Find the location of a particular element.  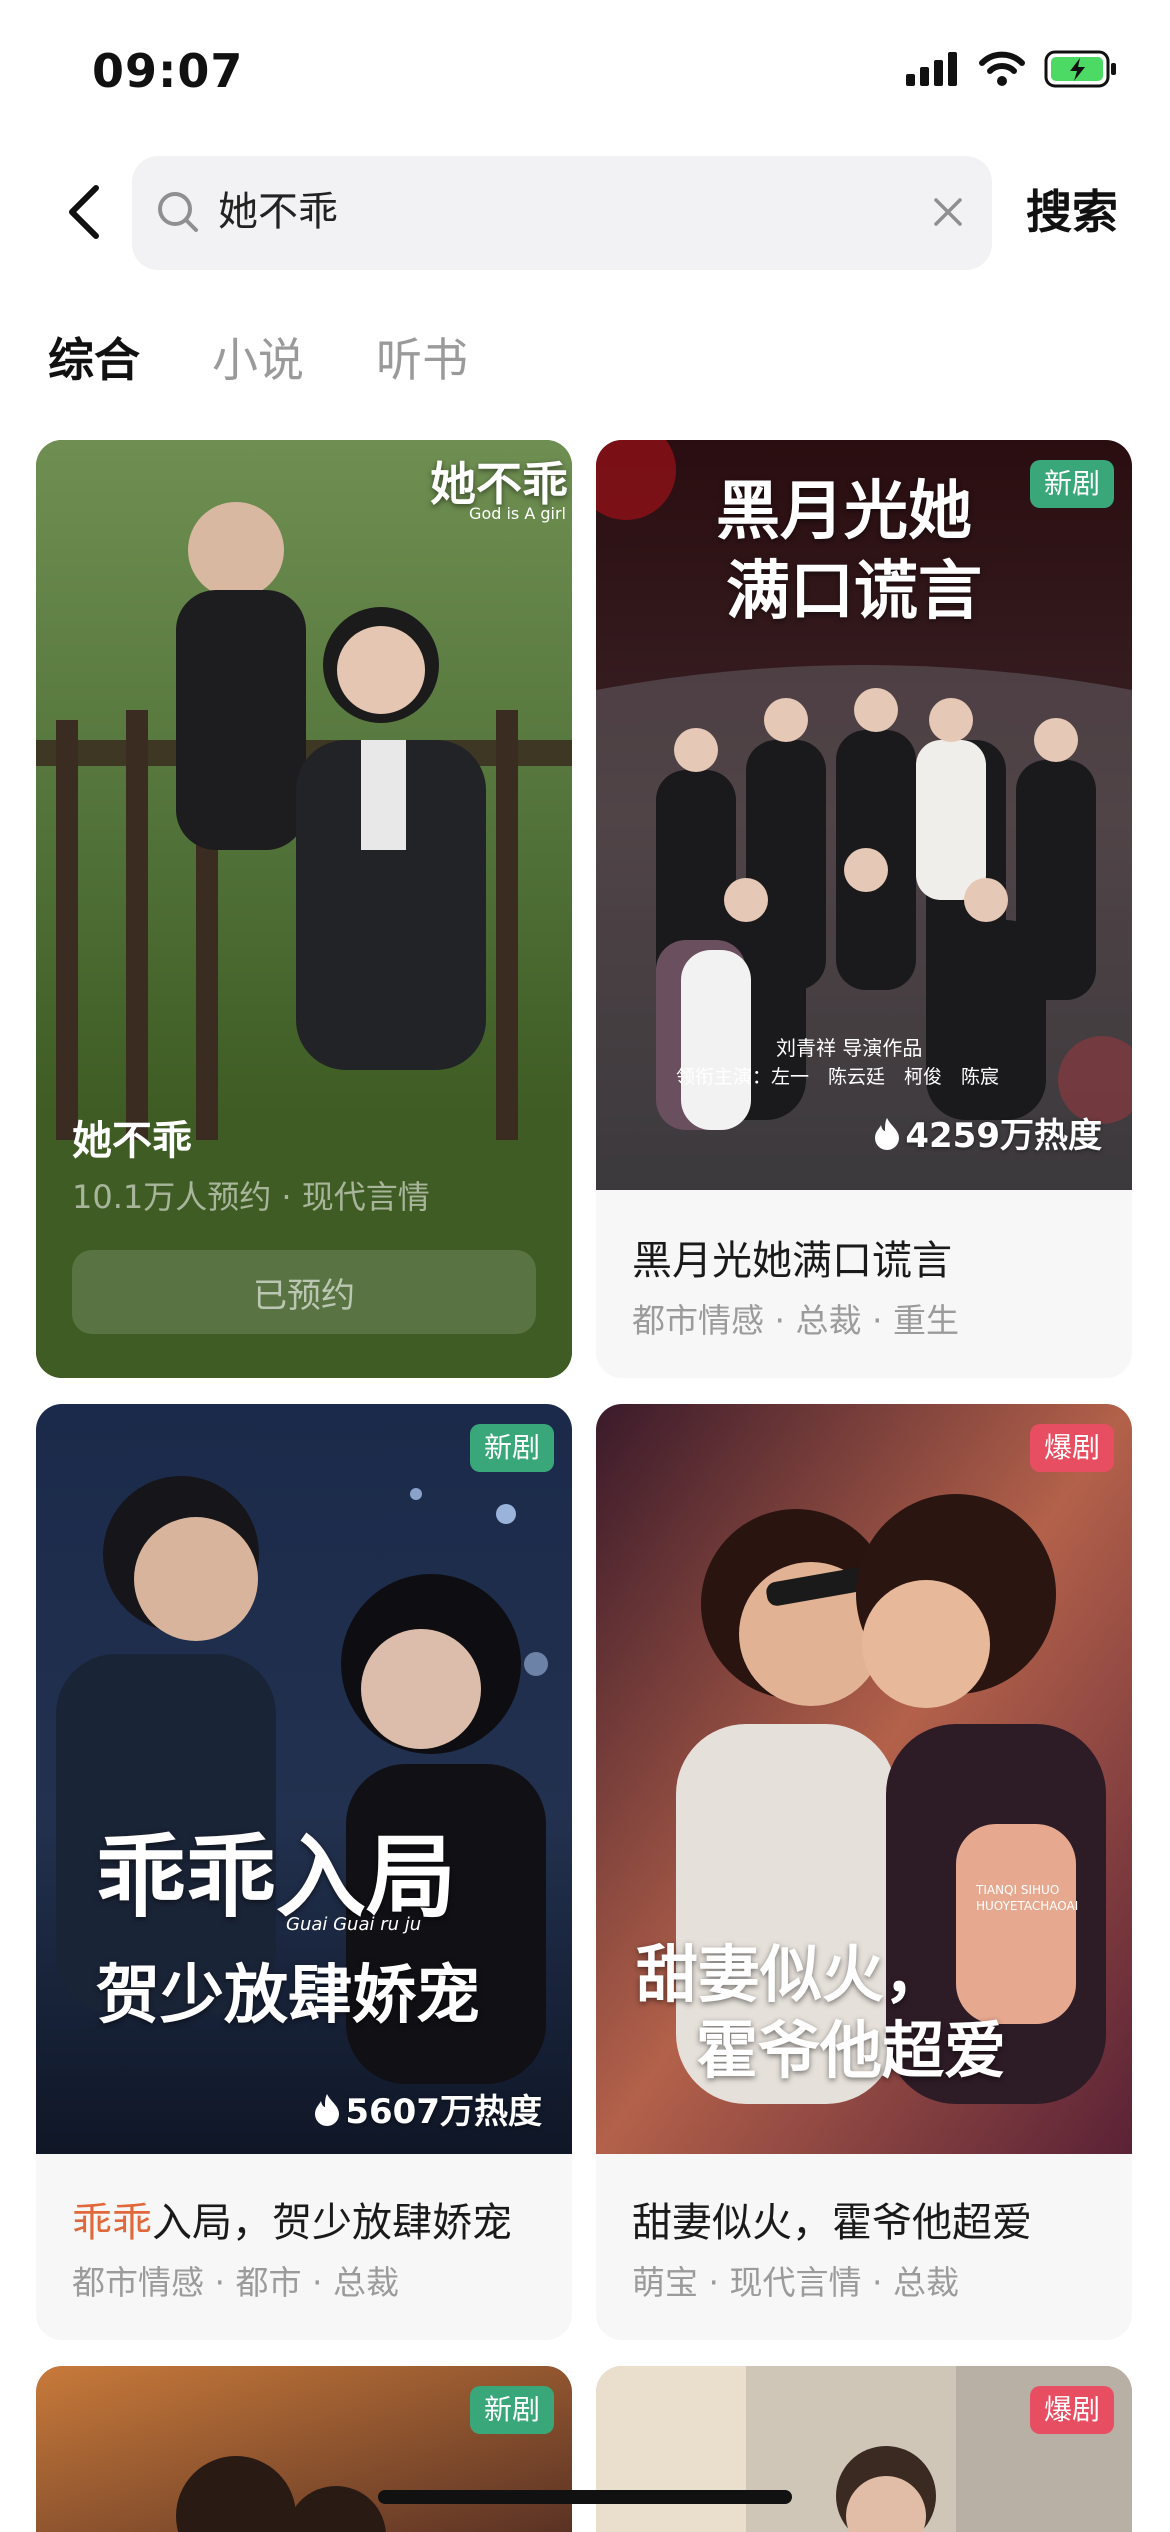

chevron-left-icon is located at coordinates (84, 212).